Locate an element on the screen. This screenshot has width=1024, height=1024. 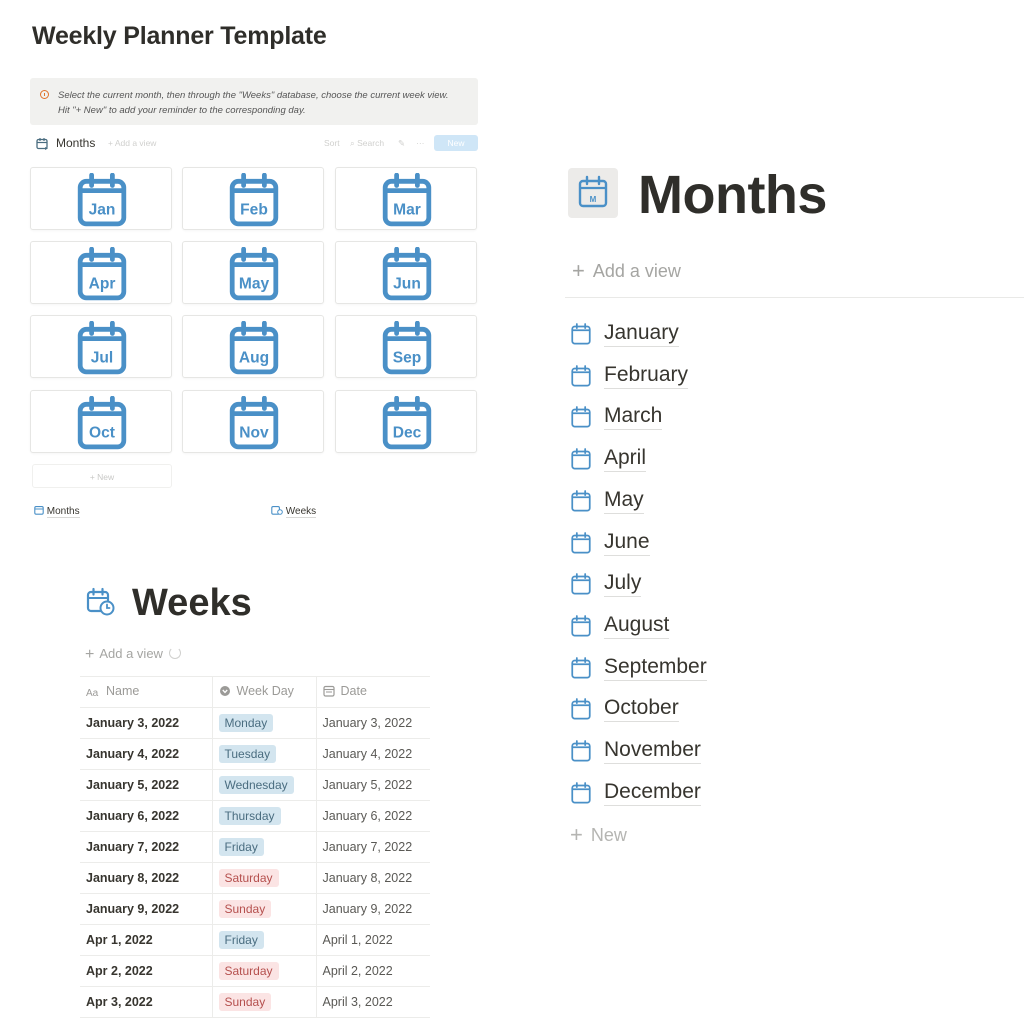
gallery-card-aug: Aug is located at coordinates (253, 346).